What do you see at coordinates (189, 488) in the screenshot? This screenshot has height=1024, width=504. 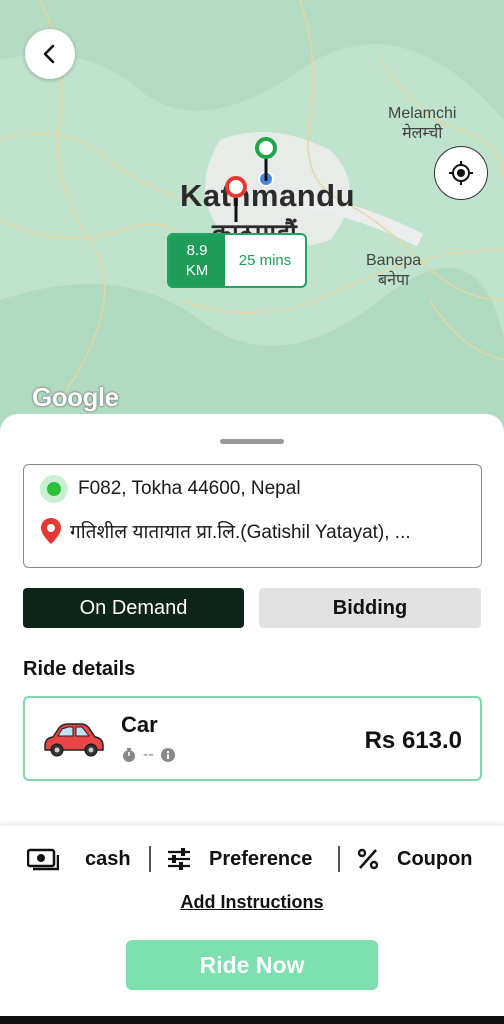 I see `pickup-address-text: F082, Tokha 44600, Nepal` at bounding box center [189, 488].